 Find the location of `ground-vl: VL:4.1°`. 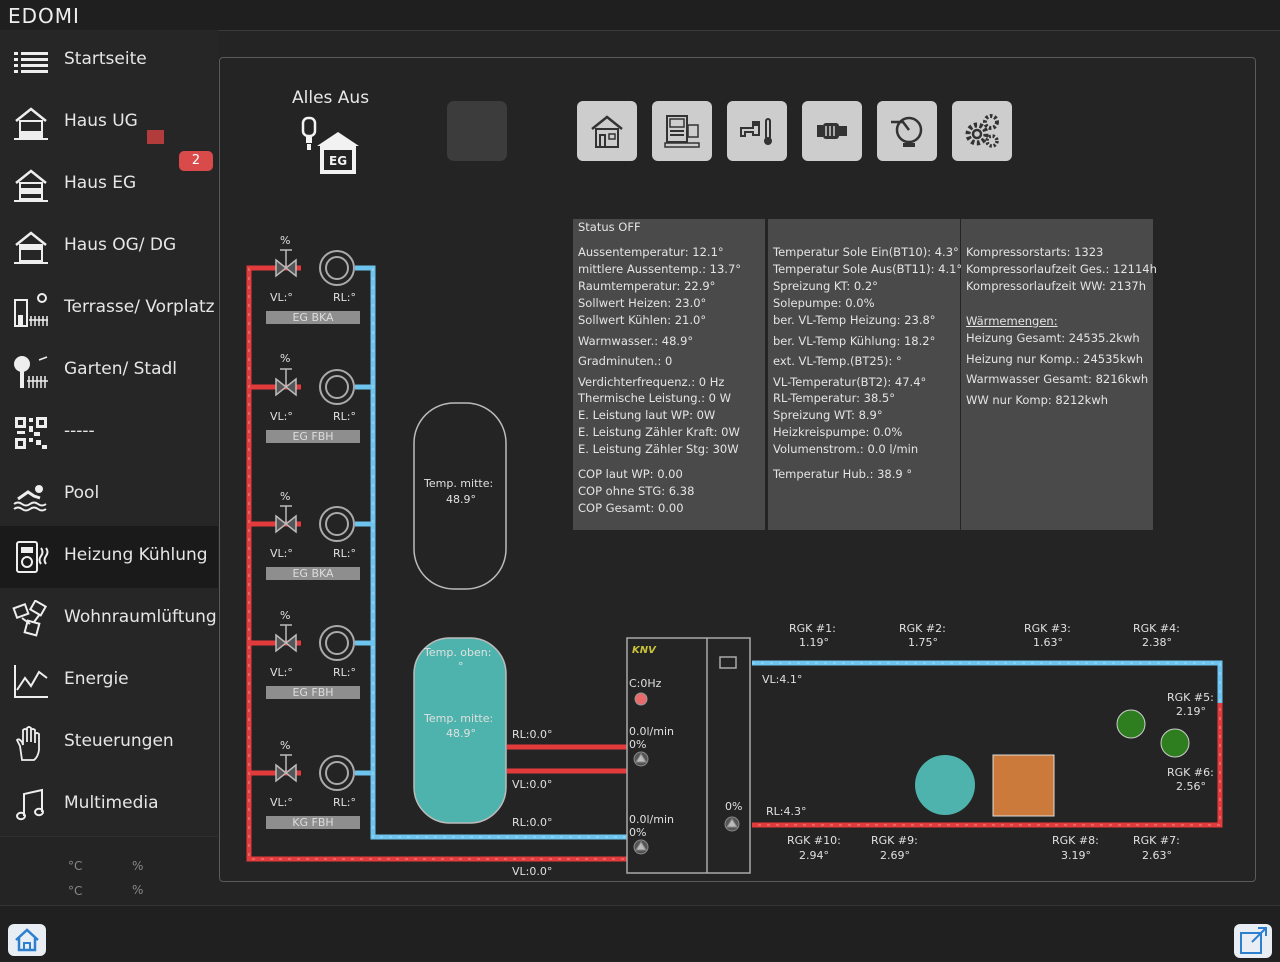

ground-vl: VL:4.1° is located at coordinates (782, 679).